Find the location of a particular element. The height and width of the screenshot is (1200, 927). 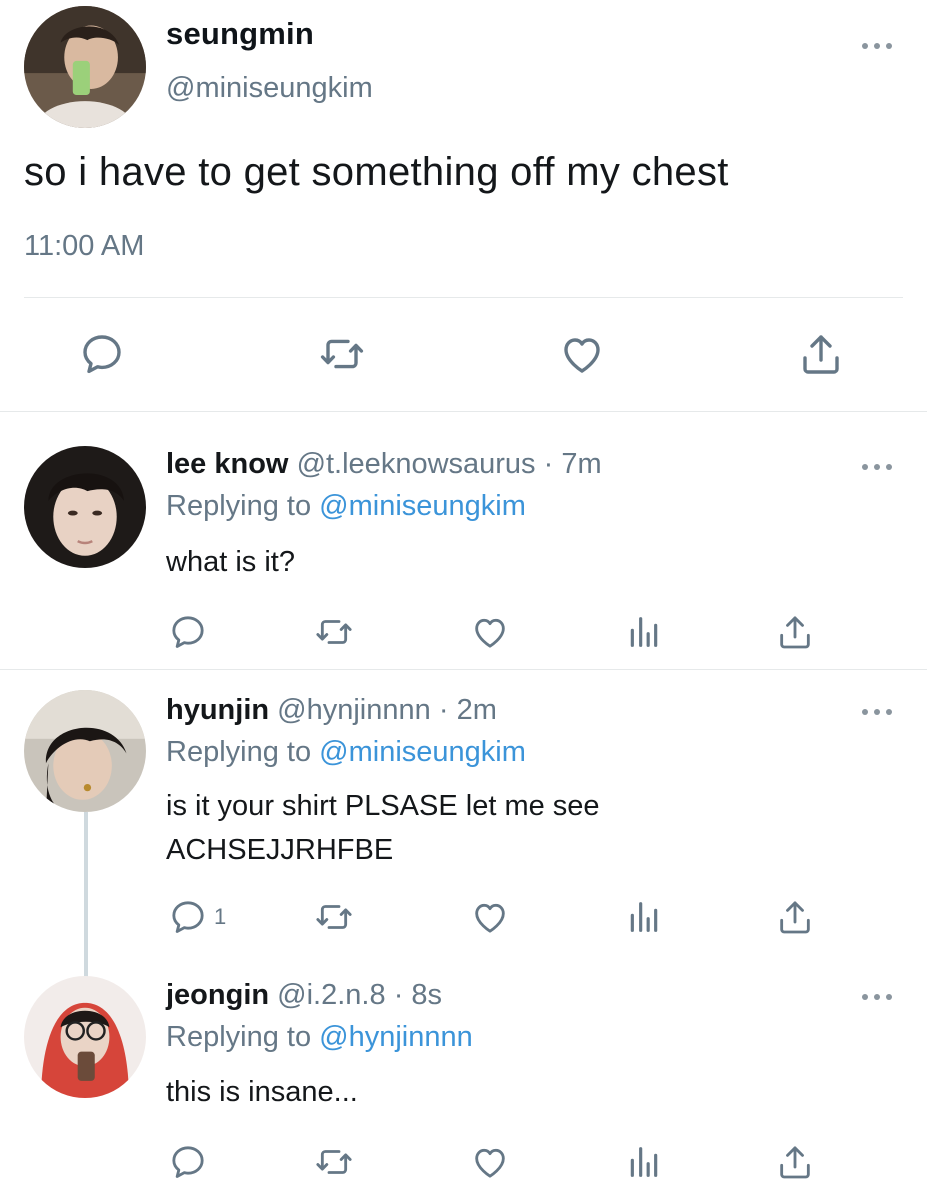

tweet-text: so i have to get something off my chest is located at coordinates (376, 172).